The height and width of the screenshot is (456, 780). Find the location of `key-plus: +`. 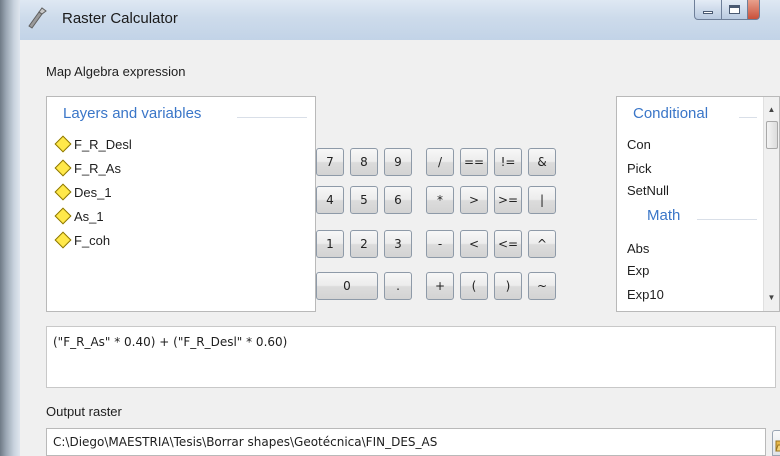

key-plus: + is located at coordinates (440, 286).